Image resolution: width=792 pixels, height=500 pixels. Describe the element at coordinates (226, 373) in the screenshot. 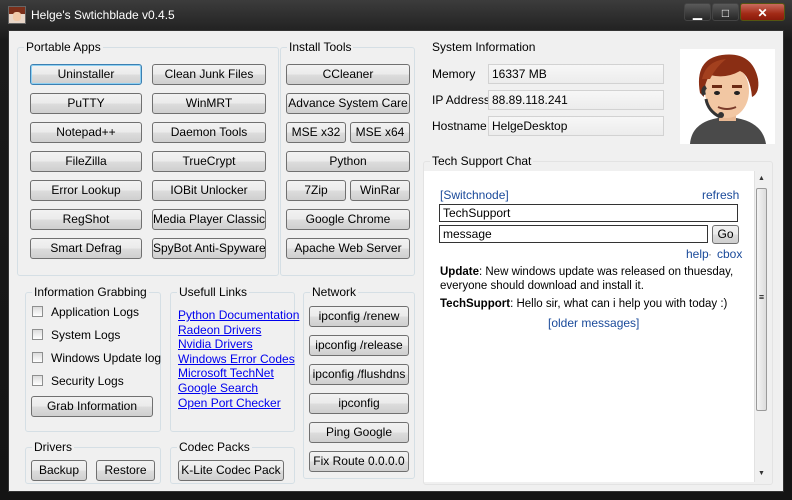

I see `microsoft-technet-link: Microsoft TechNet` at that location.